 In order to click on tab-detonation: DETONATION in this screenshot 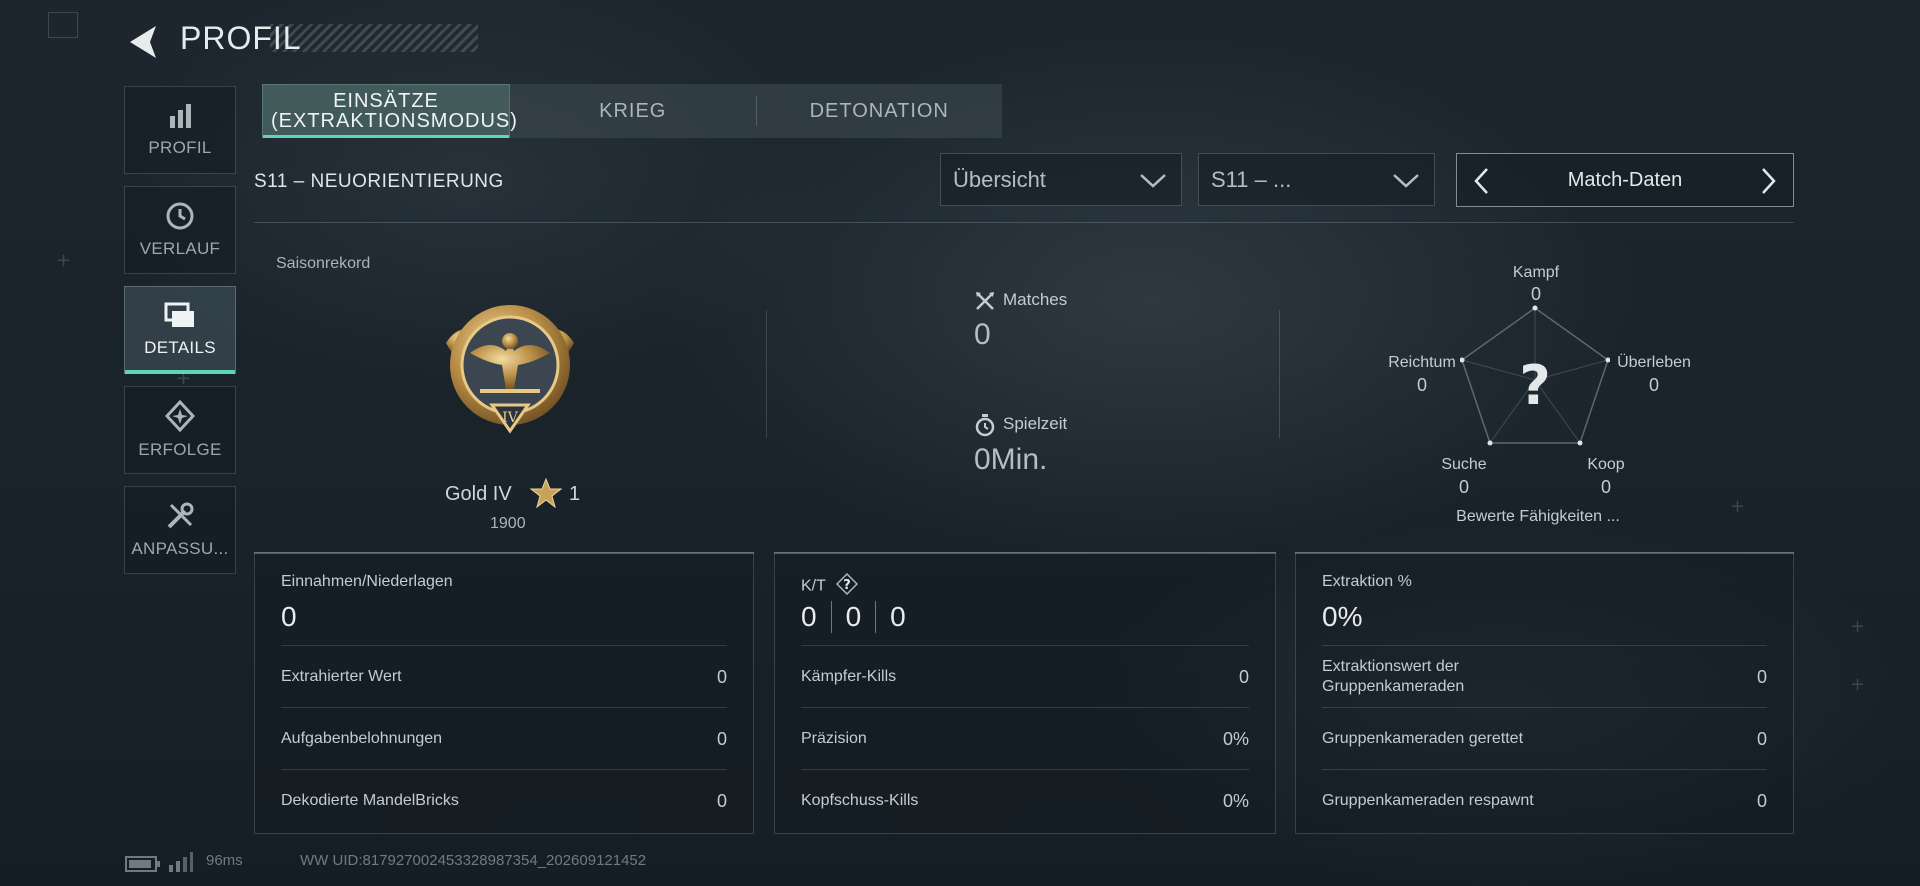, I will do `click(880, 111)`.